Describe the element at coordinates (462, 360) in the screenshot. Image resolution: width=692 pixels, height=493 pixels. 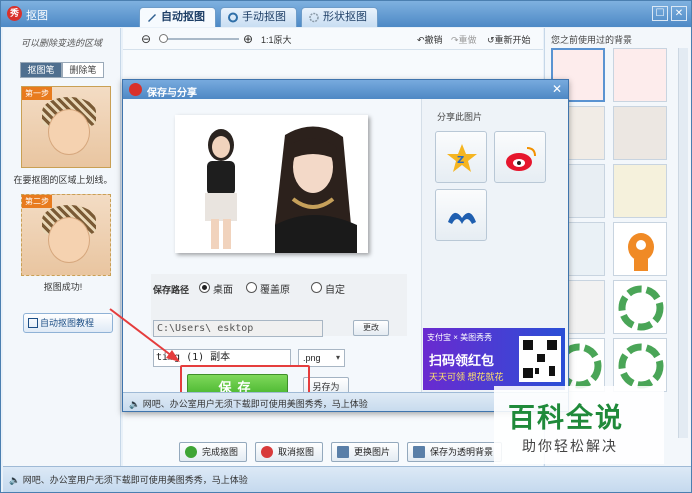
I see `ad-headline: 扫码领红包` at that location.